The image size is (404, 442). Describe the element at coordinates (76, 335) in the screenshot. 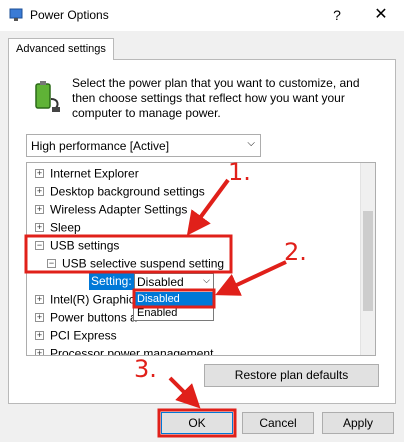

I see `tree-item-pci-express: + PCI Express` at that location.